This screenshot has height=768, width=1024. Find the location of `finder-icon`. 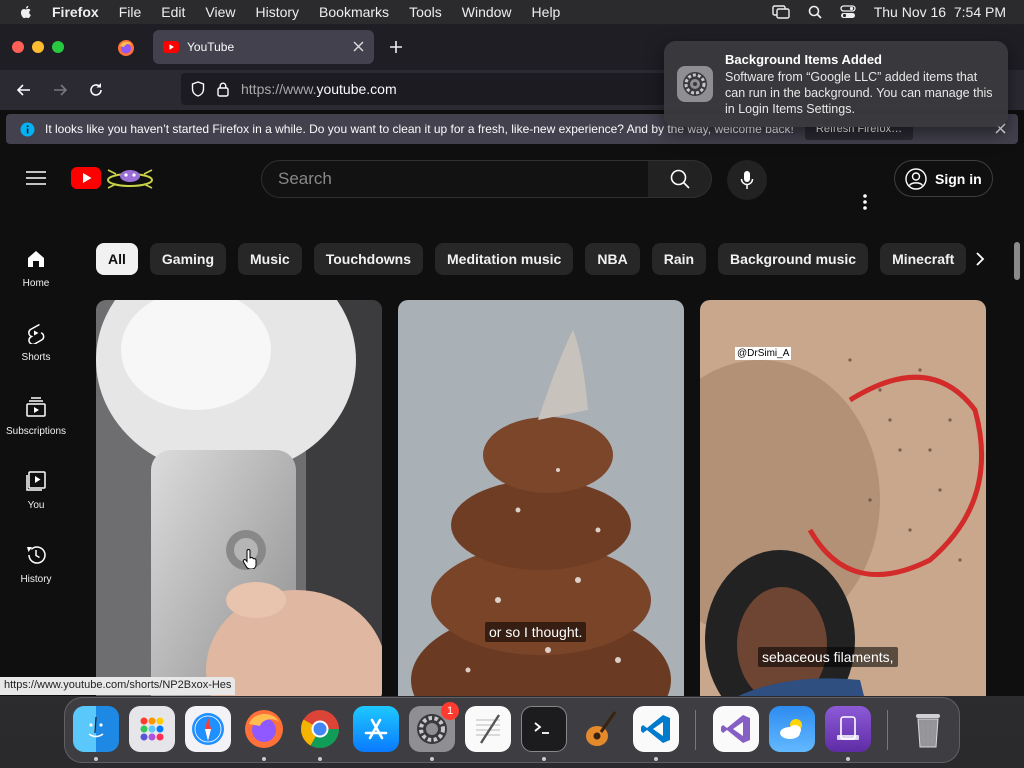

finder-icon is located at coordinates (96, 729).